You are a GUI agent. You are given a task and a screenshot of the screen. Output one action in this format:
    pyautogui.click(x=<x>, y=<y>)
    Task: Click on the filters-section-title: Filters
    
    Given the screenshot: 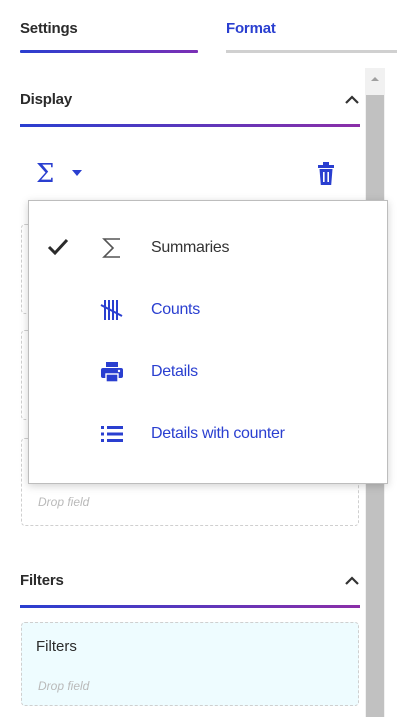 What is the action you would take?
    pyautogui.click(x=42, y=580)
    